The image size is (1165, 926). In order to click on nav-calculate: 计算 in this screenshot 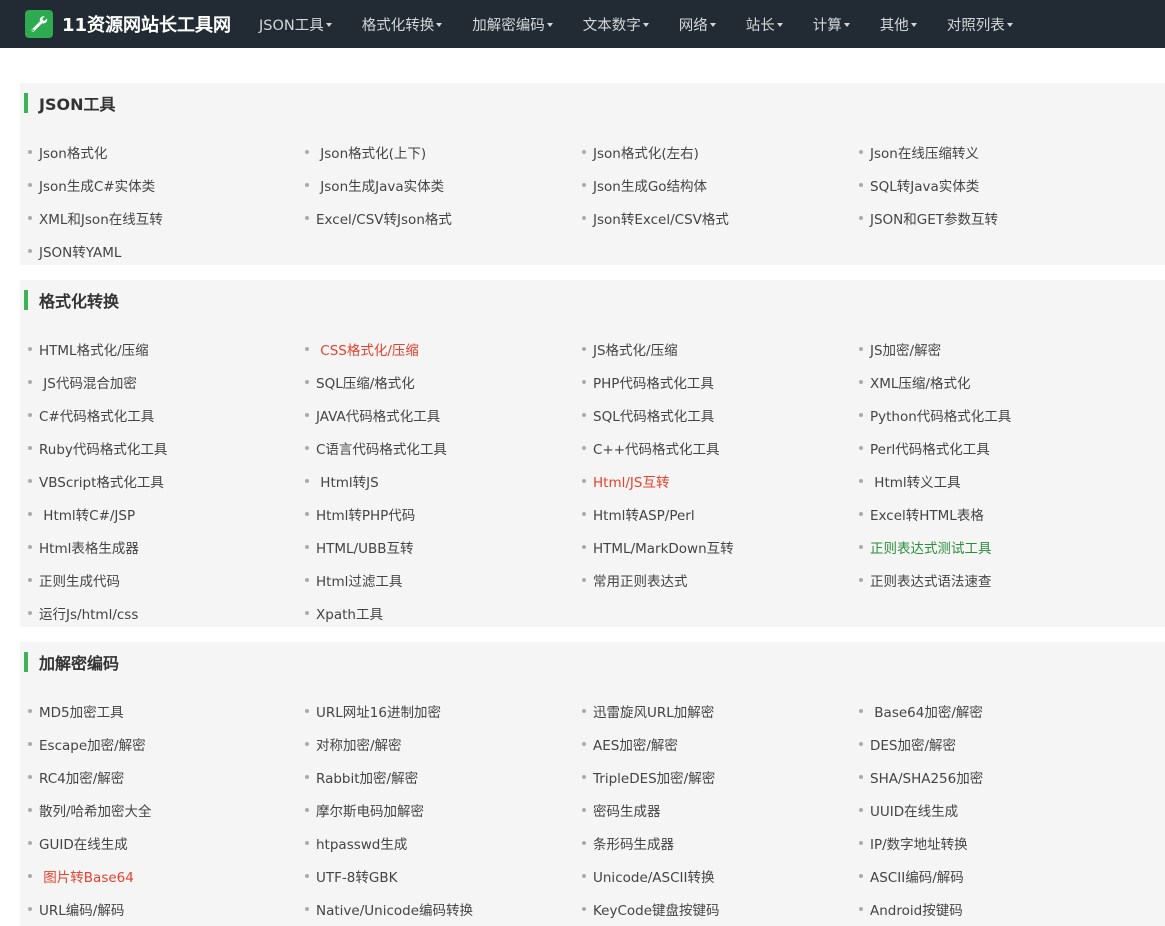, I will do `click(831, 24)`.